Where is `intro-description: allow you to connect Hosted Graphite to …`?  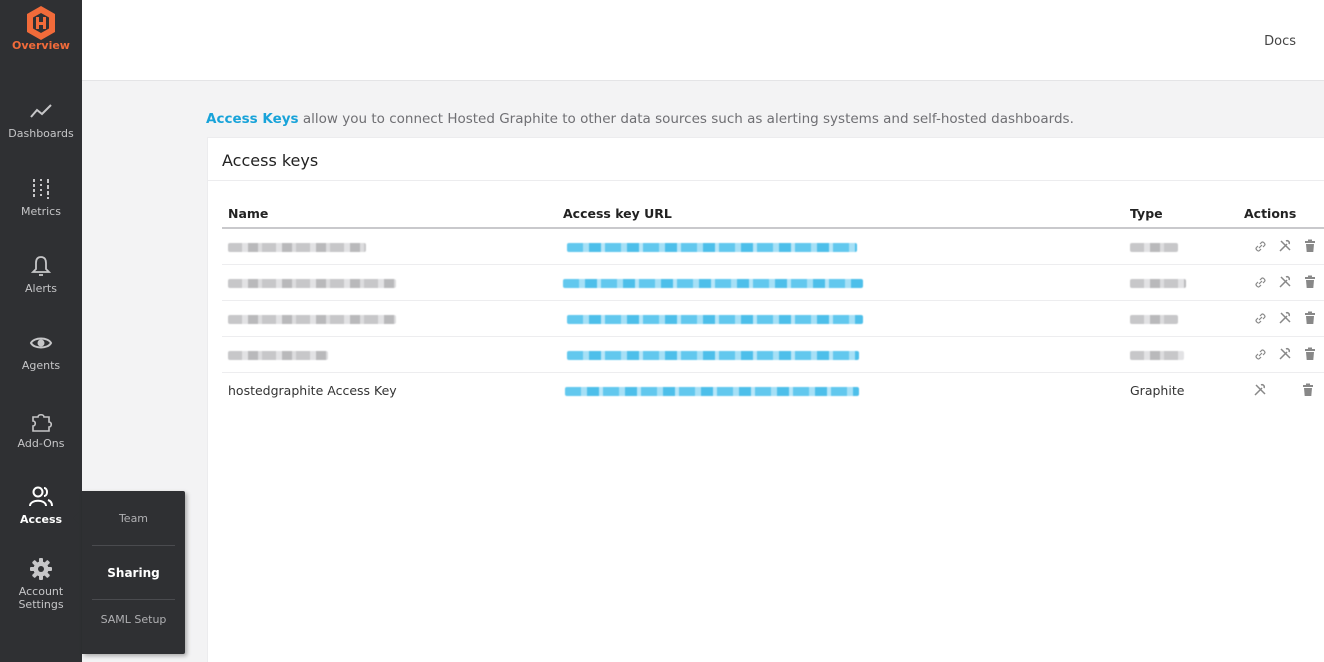 intro-description: allow you to connect Hosted Graphite to … is located at coordinates (686, 119).